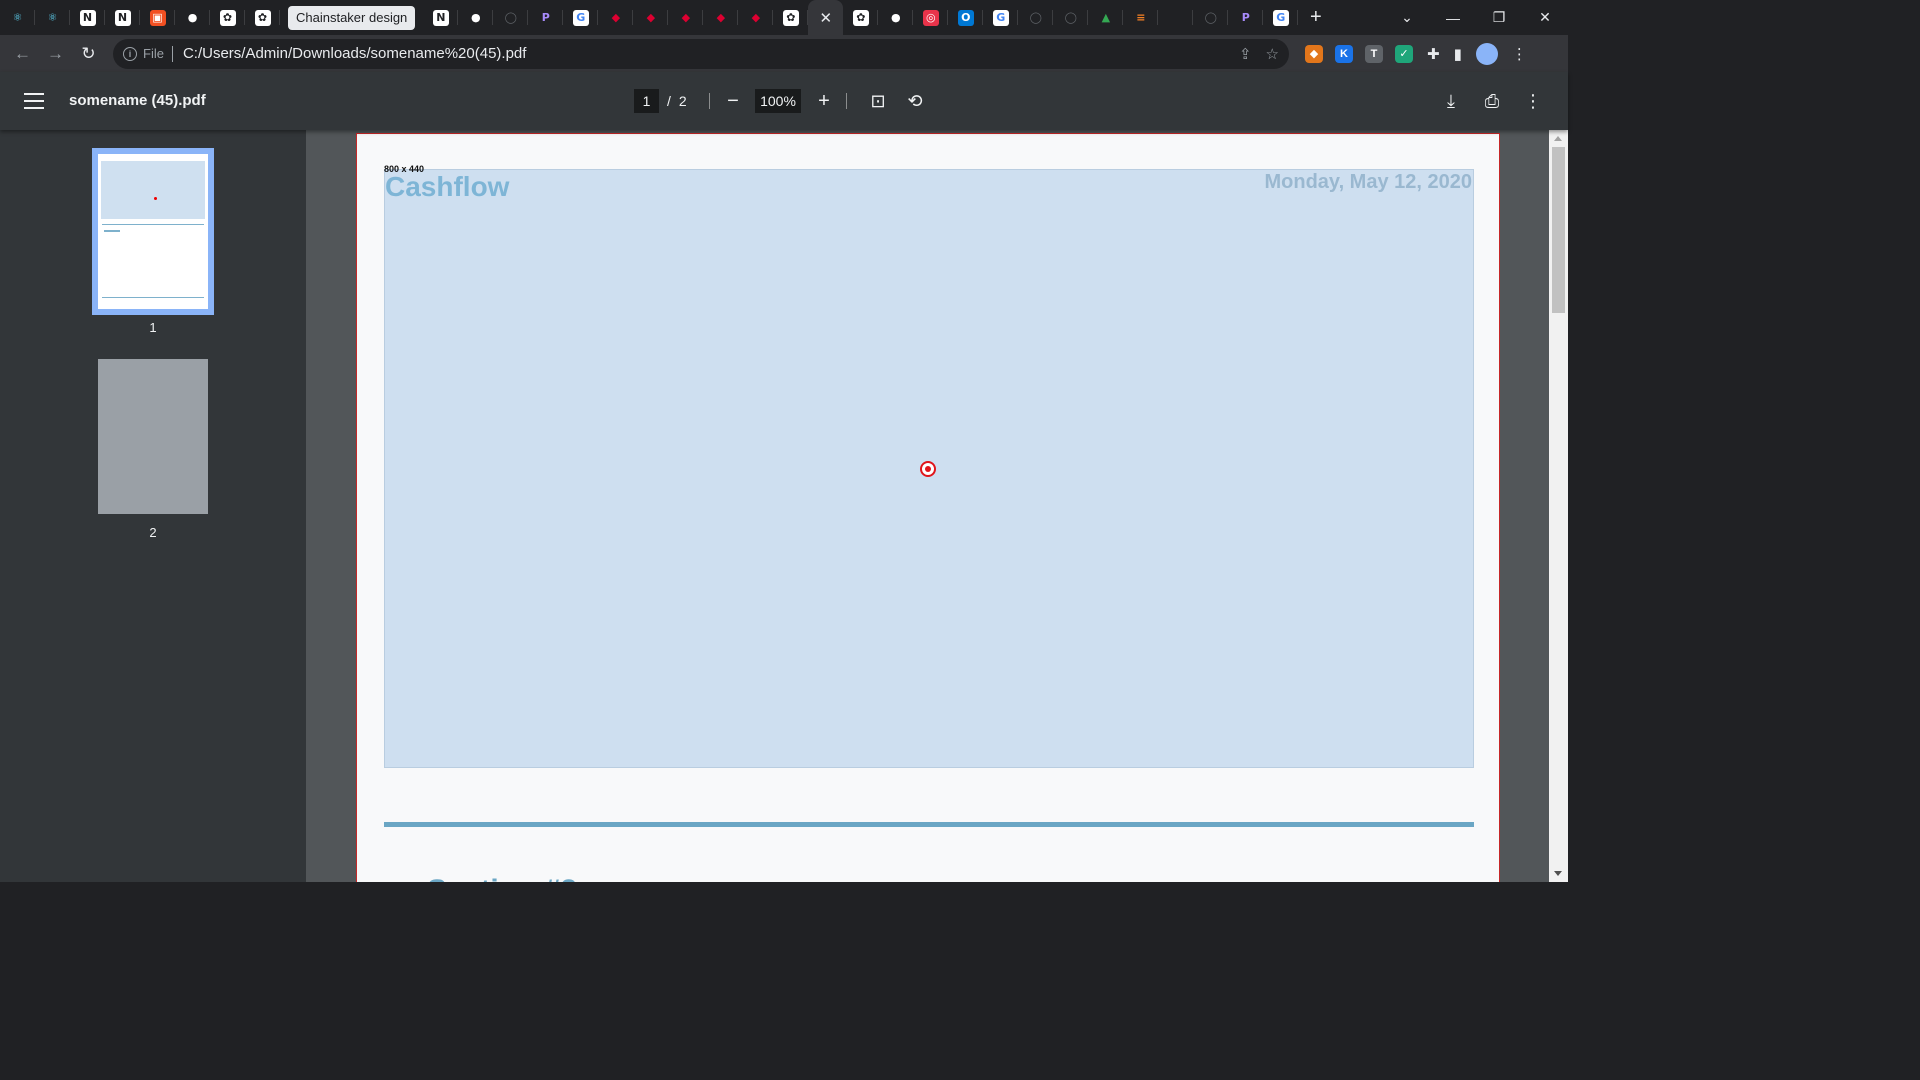 This screenshot has width=1920, height=1080. I want to click on metamask-icon: ◆, so click(1314, 53).